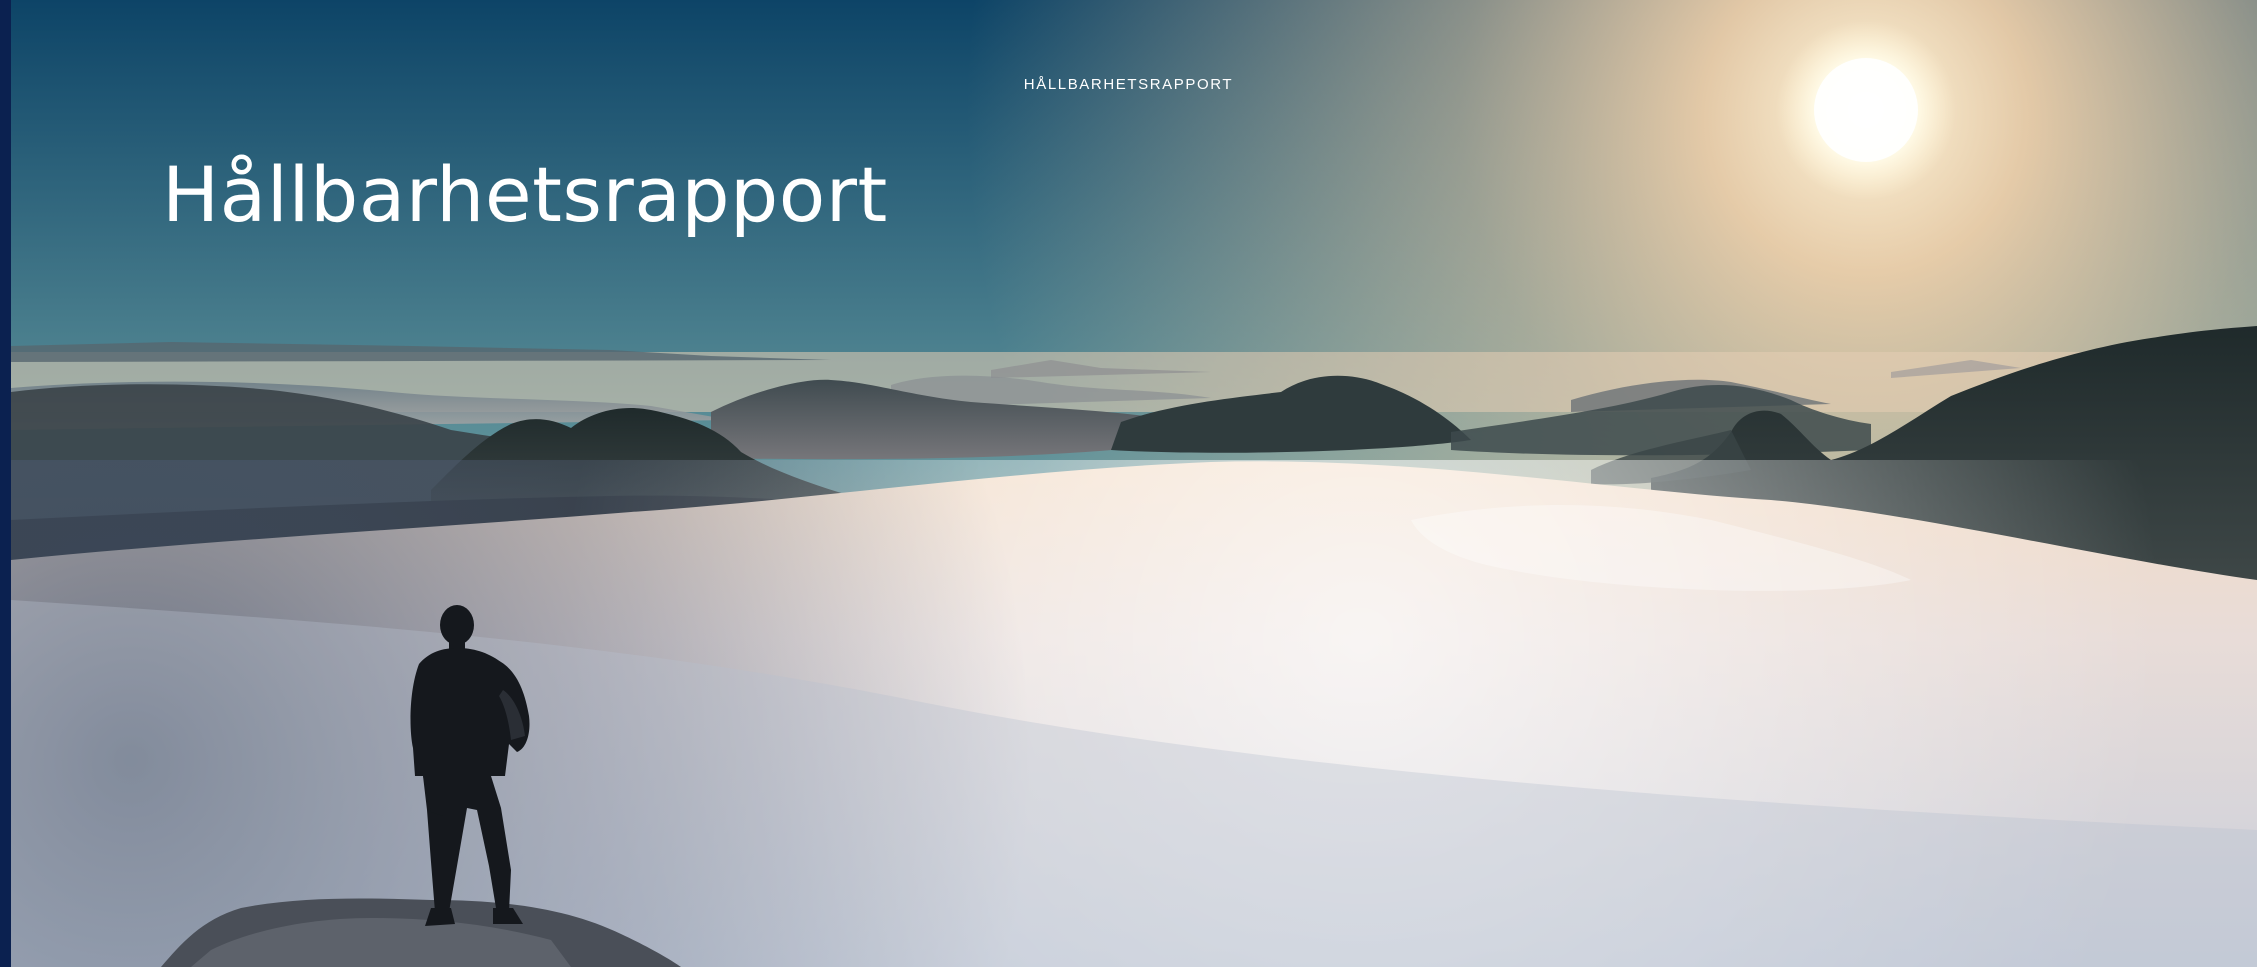  What do you see at coordinates (1866, 110) in the screenshot?
I see `sun-icon` at bounding box center [1866, 110].